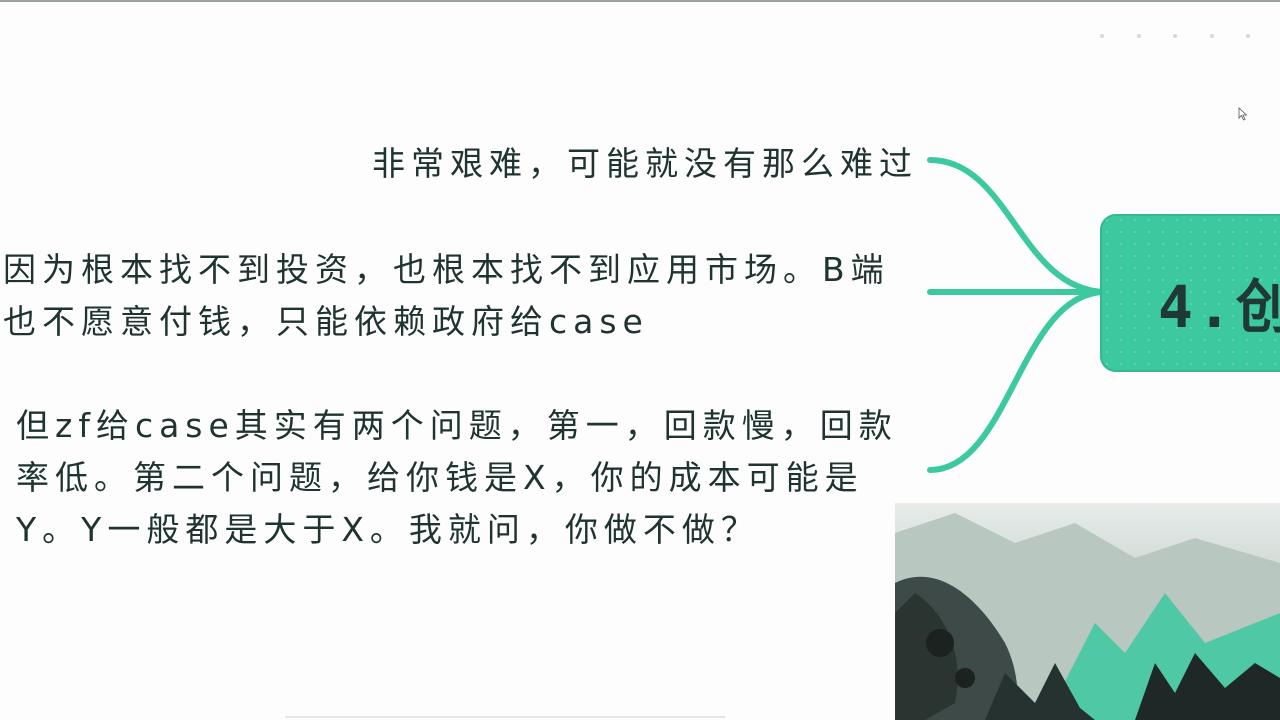 The width and height of the screenshot is (1280, 720). What do you see at coordinates (446, 269) in the screenshot?
I see `text-line: 因为根本找不到投资，也根本找不到应用市场。B端` at bounding box center [446, 269].